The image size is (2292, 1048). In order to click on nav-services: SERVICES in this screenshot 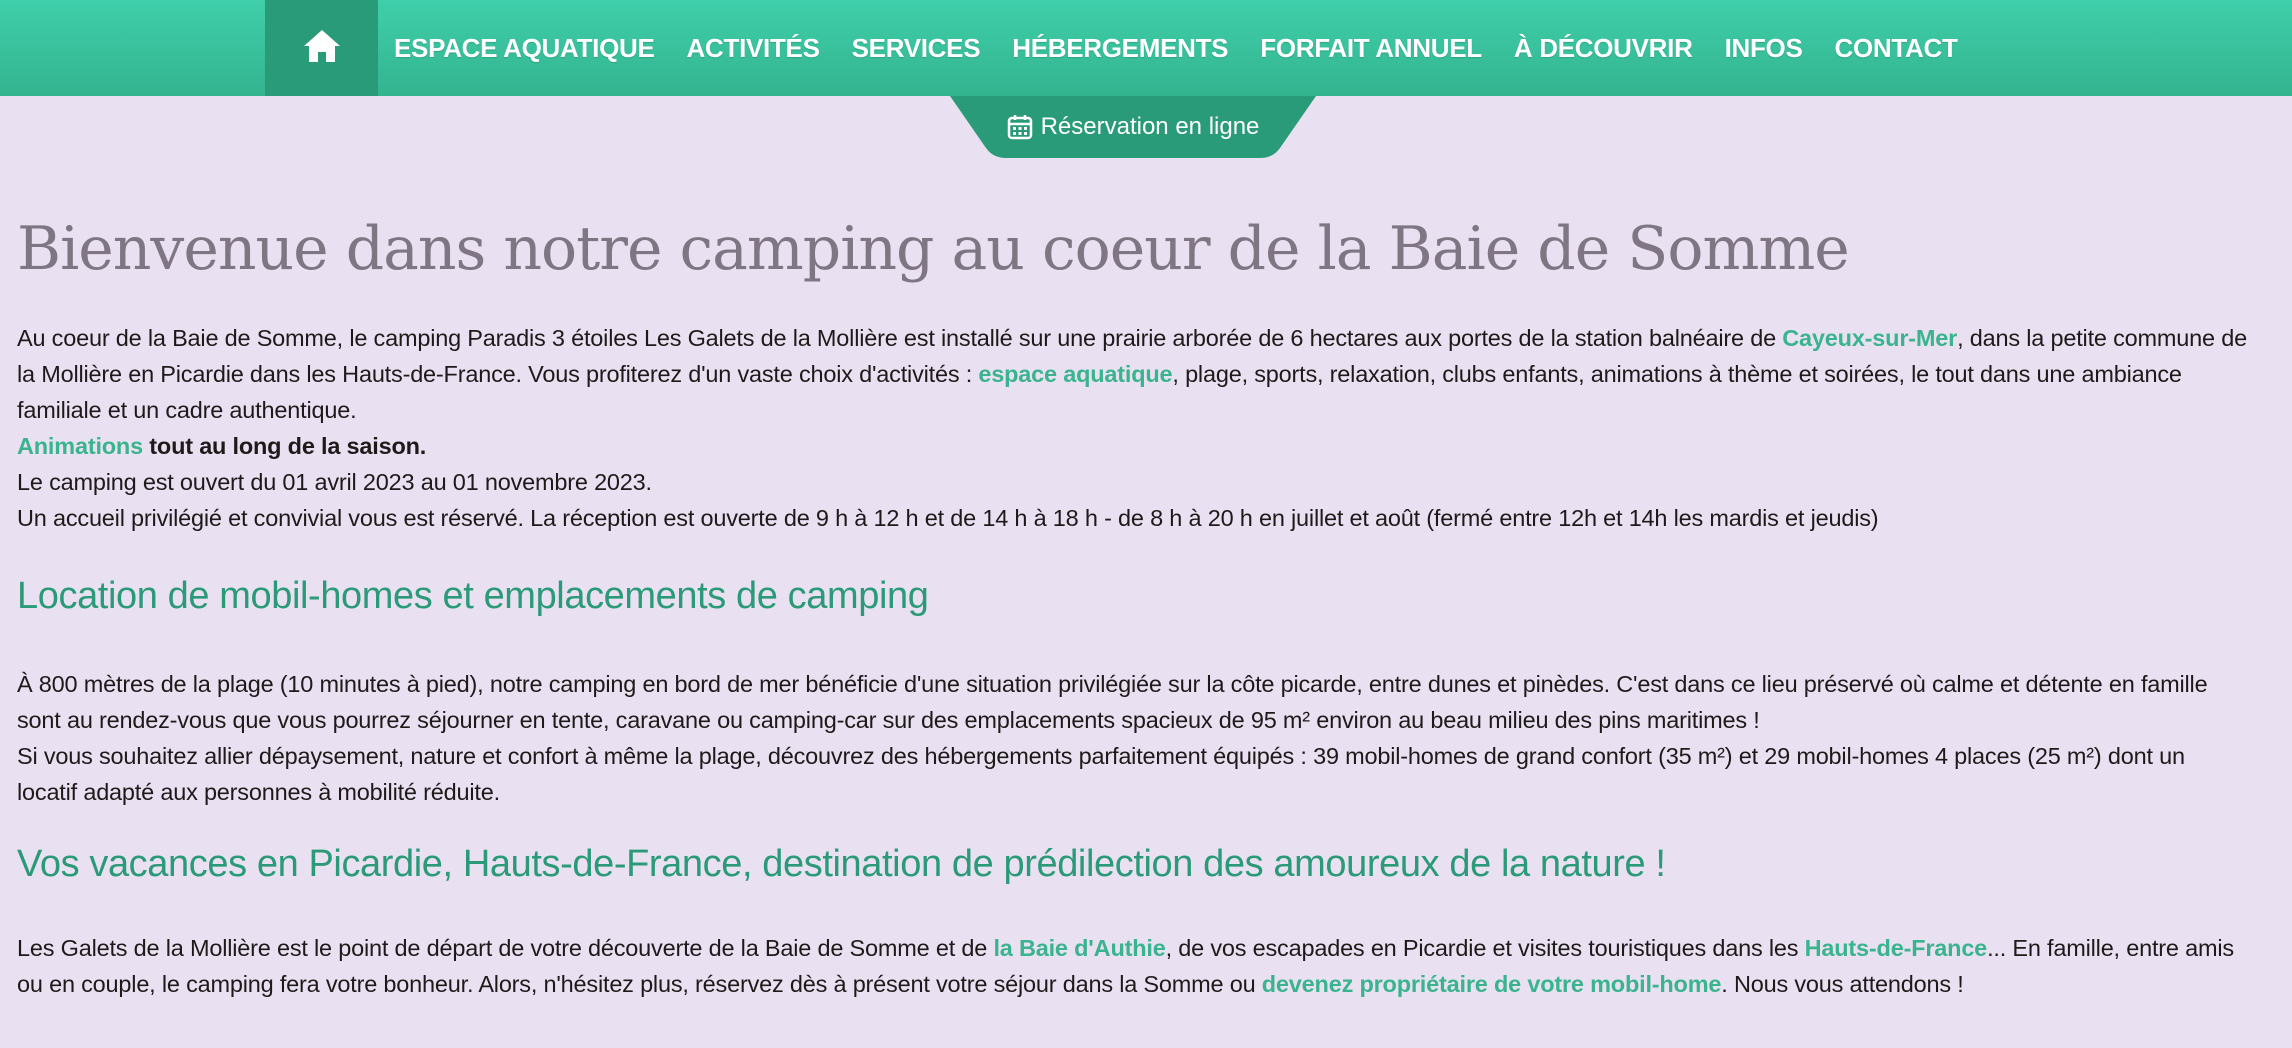, I will do `click(916, 48)`.